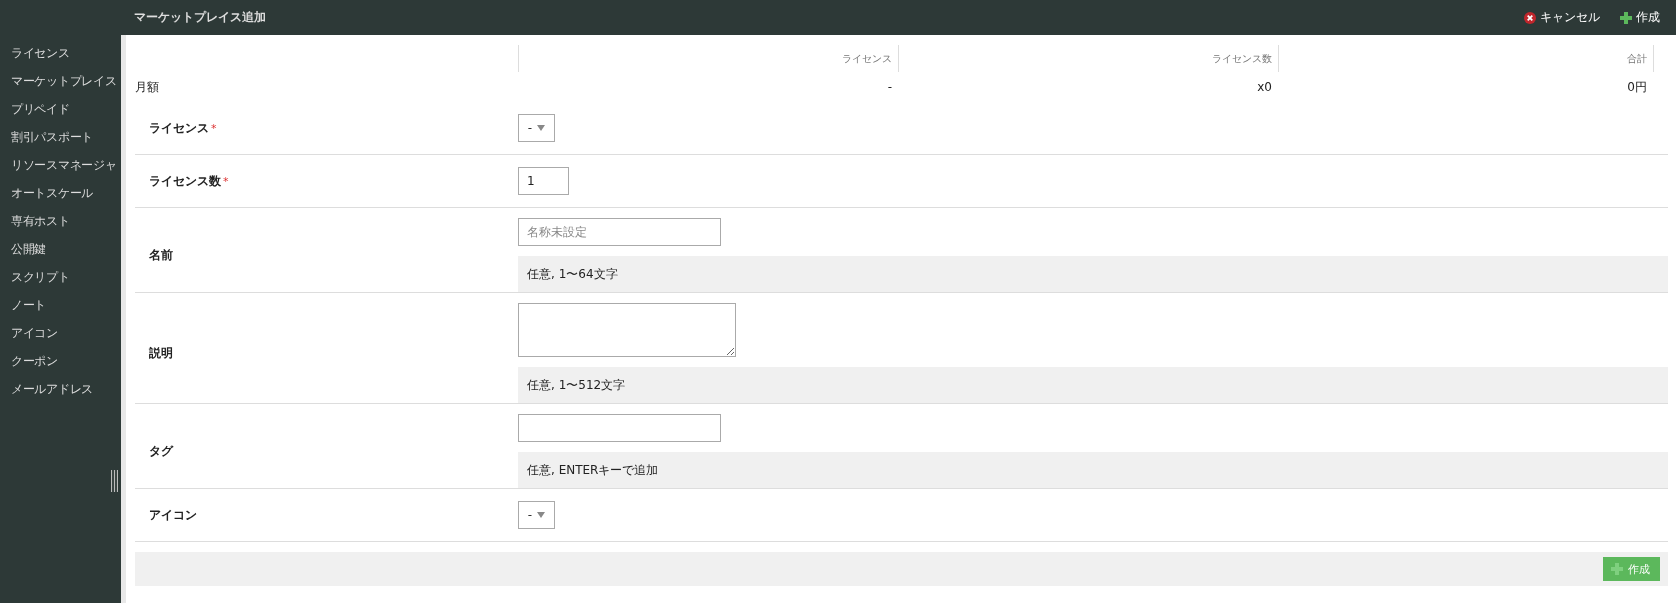  I want to click on sidebar-item: クーポン, so click(34, 361).